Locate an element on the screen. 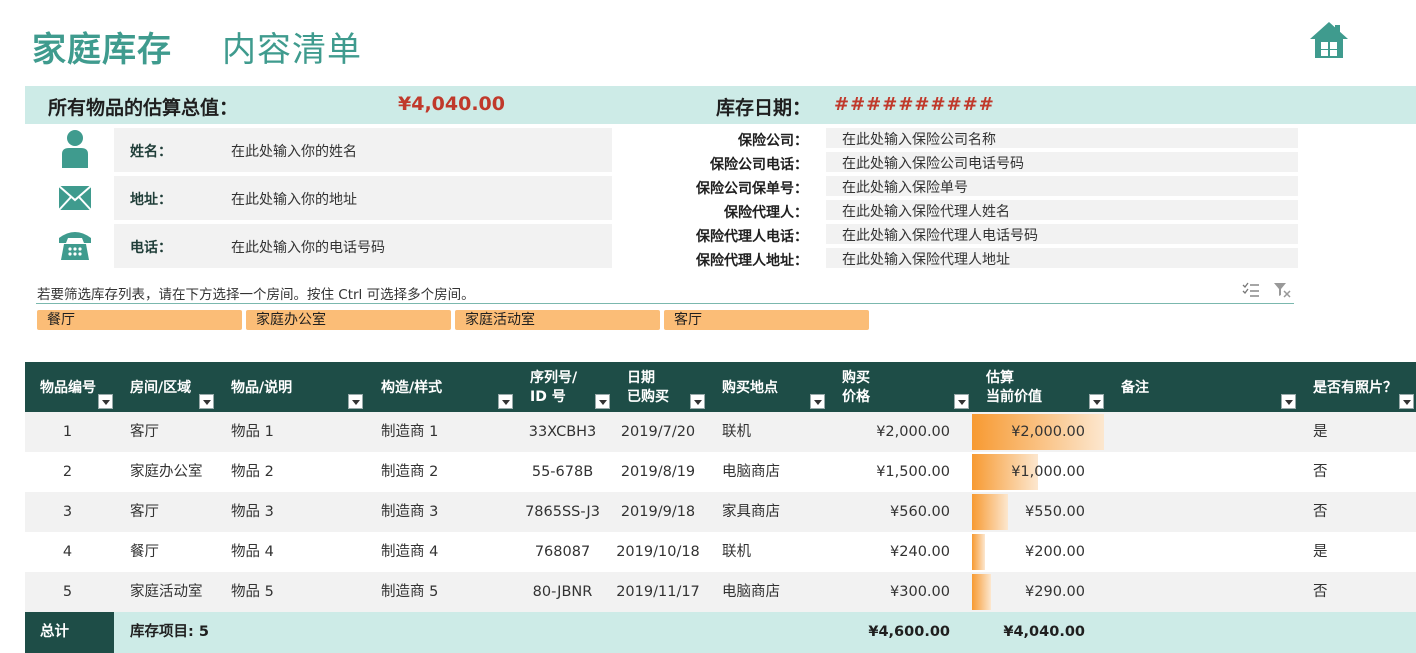 The image size is (1416, 653). agent-address-value: 在此处输入保险代理人地址 is located at coordinates (926, 259).